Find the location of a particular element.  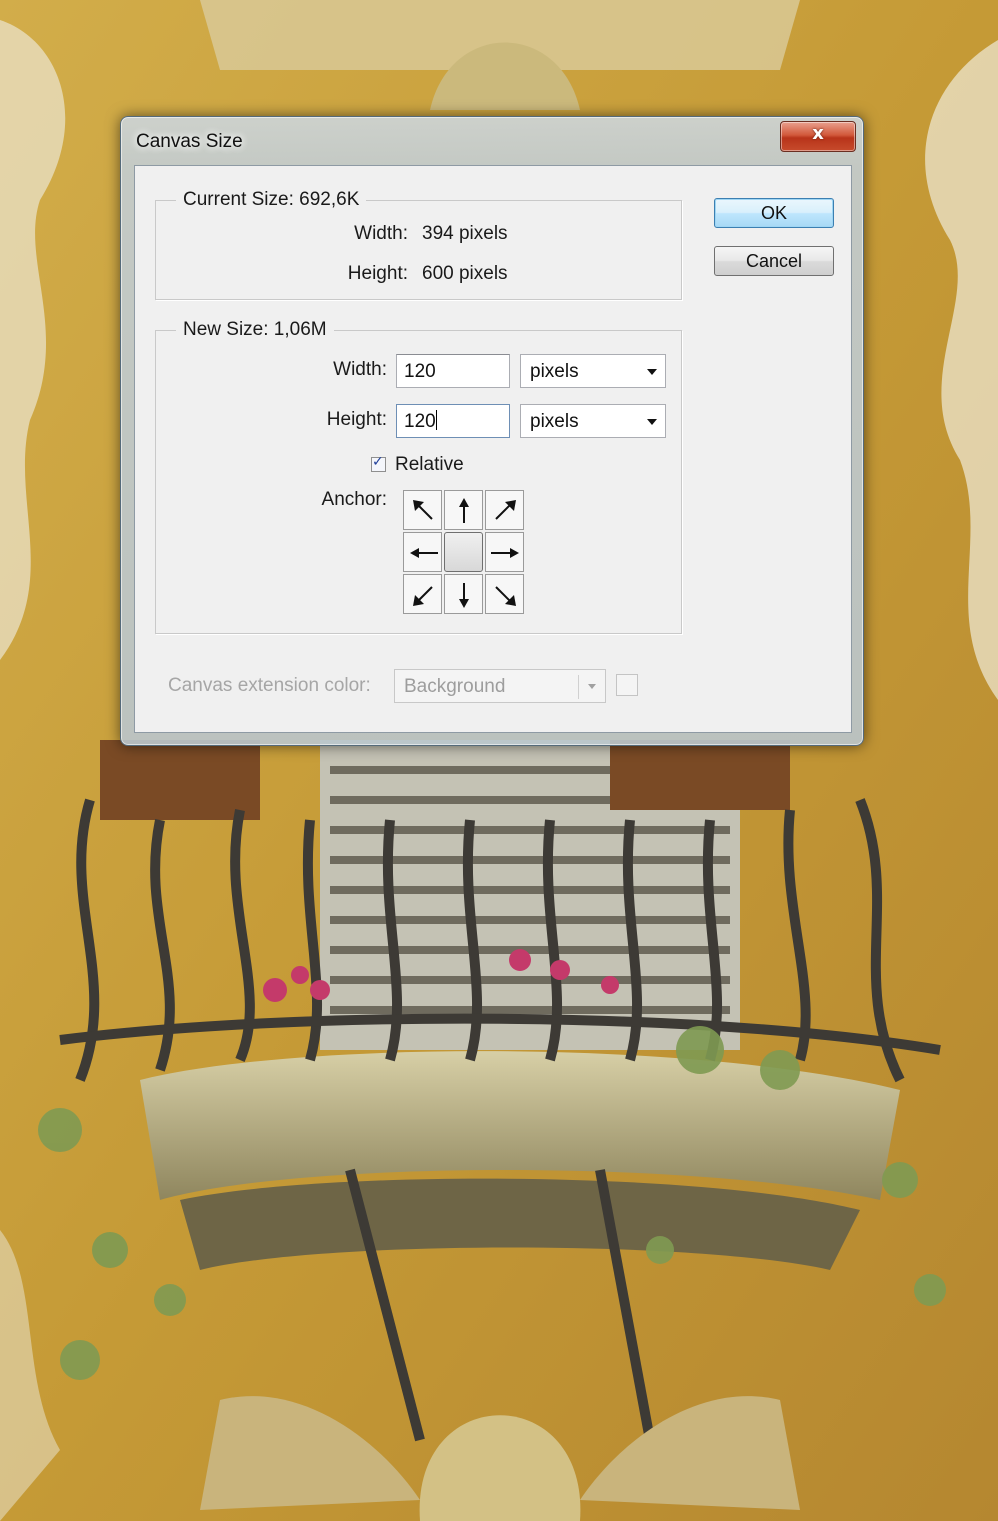

arrow-nw-icon is located at coordinates (423, 510).